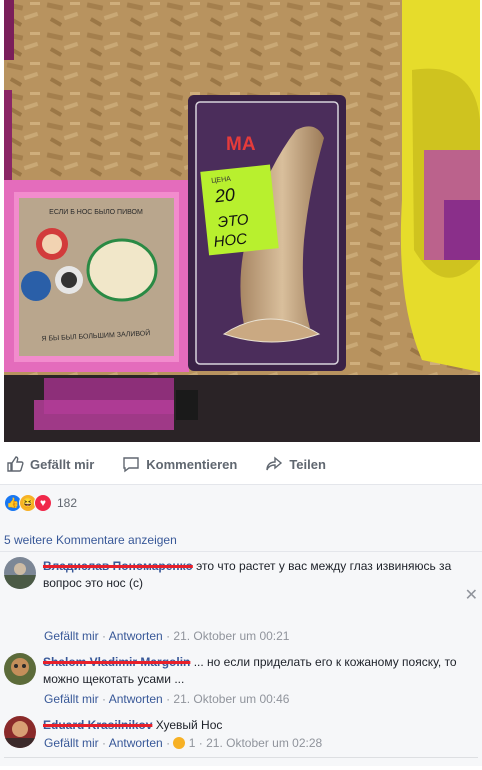 This screenshot has width=482, height=770. What do you see at coordinates (307, 464) in the screenshot?
I see `share-action-label: Teilen` at bounding box center [307, 464].